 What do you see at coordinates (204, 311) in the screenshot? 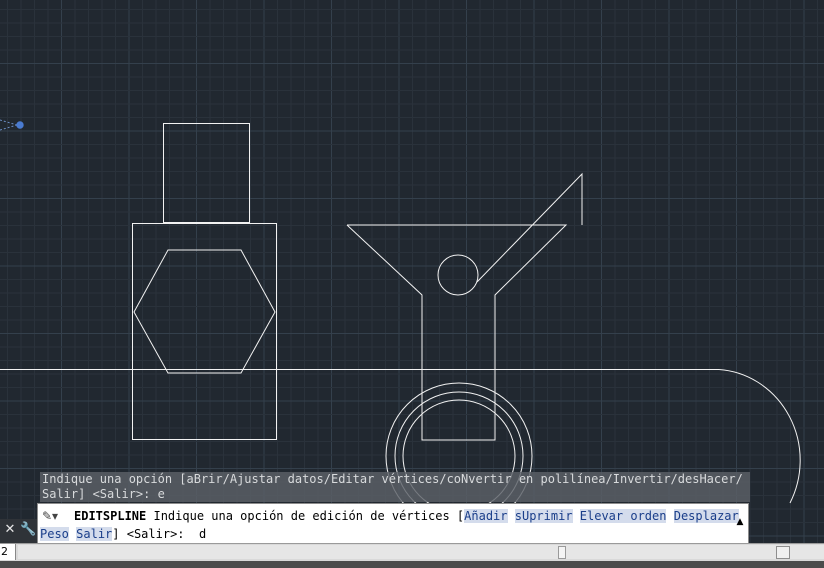
I see `hexagon` at bounding box center [204, 311].